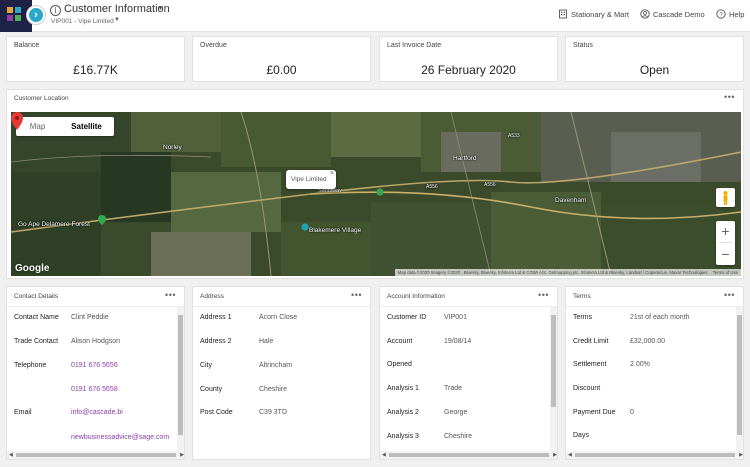 This screenshot has width=750, height=467. I want to click on road-label: A533, so click(514, 136).